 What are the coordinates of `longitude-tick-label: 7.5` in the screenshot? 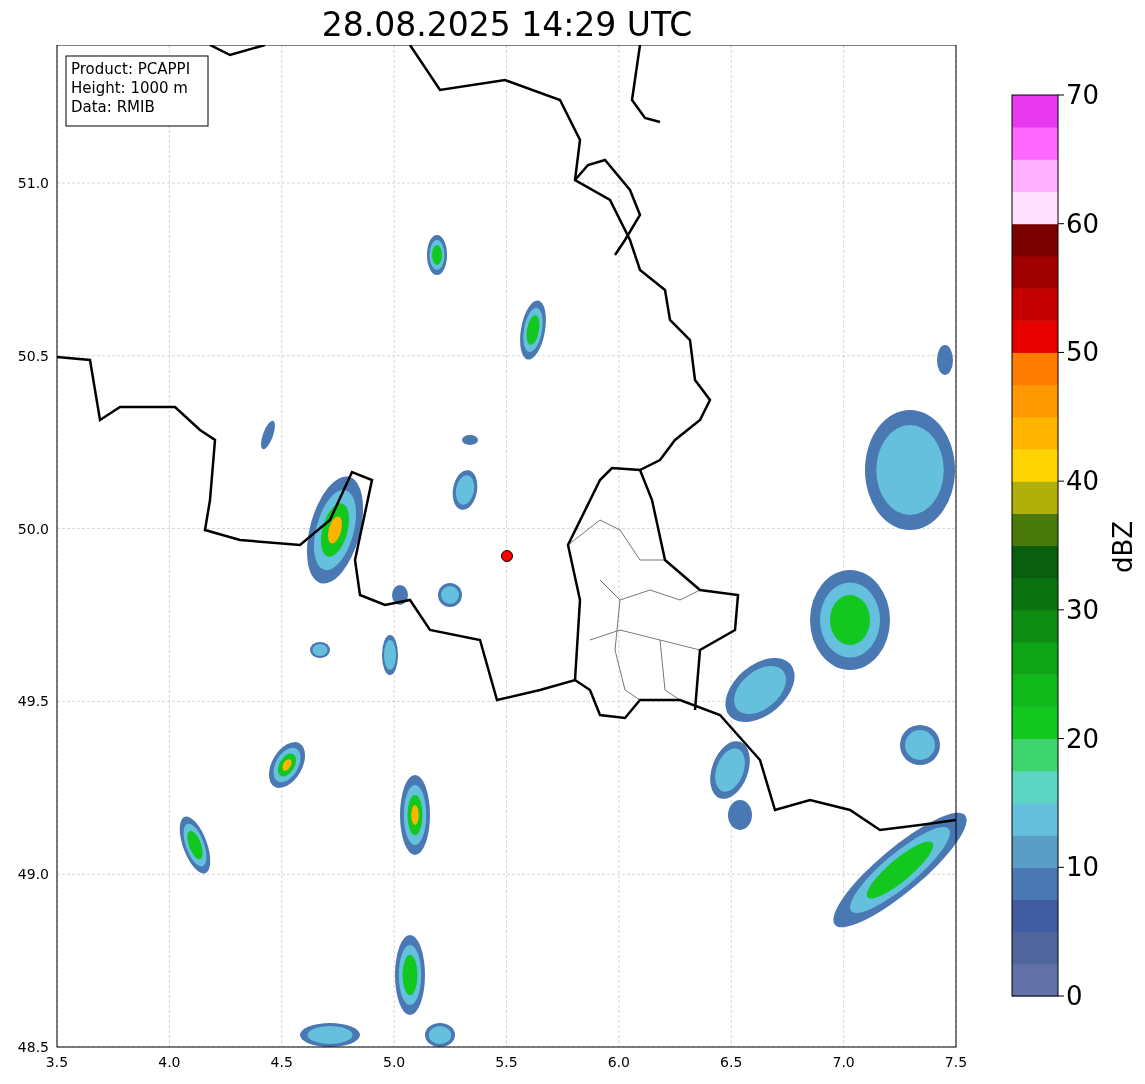 It's located at (956, 1062).